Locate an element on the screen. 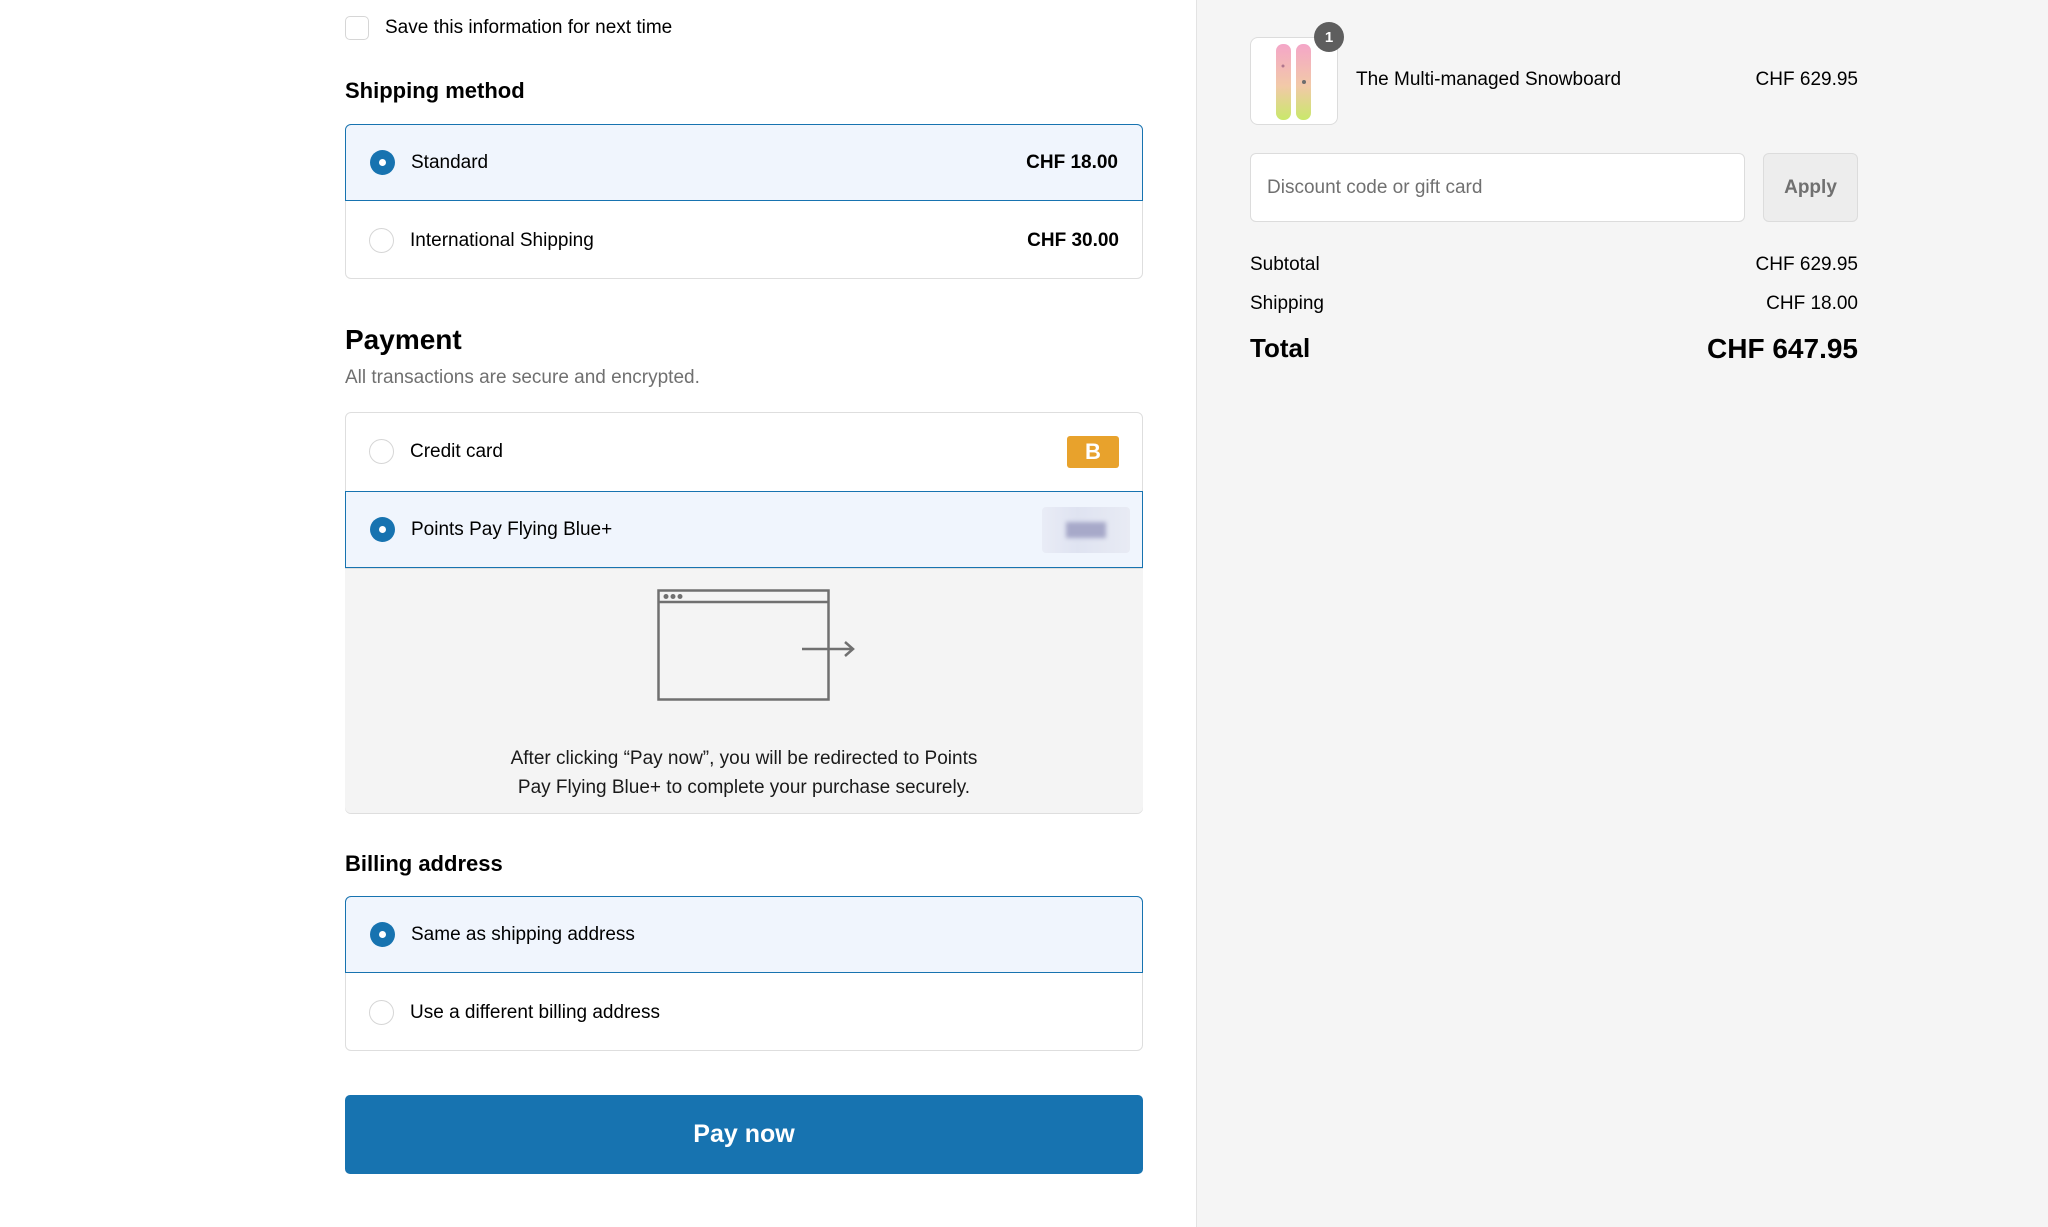 This screenshot has width=2048, height=1227. payment-option-credit-card: Credit card B is located at coordinates (744, 451).